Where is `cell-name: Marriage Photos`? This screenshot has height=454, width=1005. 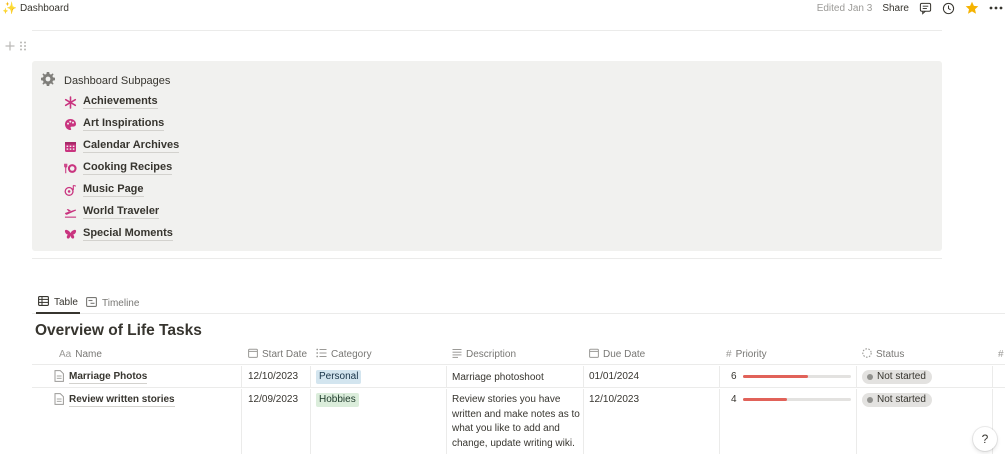
cell-name: Marriage Photos is located at coordinates (101, 377).